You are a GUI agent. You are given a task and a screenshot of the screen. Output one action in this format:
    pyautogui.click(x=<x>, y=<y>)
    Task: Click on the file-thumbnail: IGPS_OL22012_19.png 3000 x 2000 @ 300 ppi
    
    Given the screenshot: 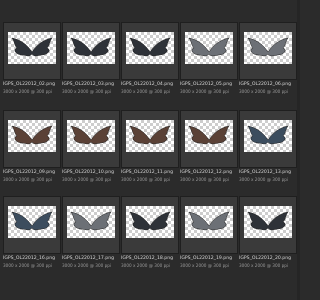 What is the action you would take?
    pyautogui.click(x=209, y=237)
    